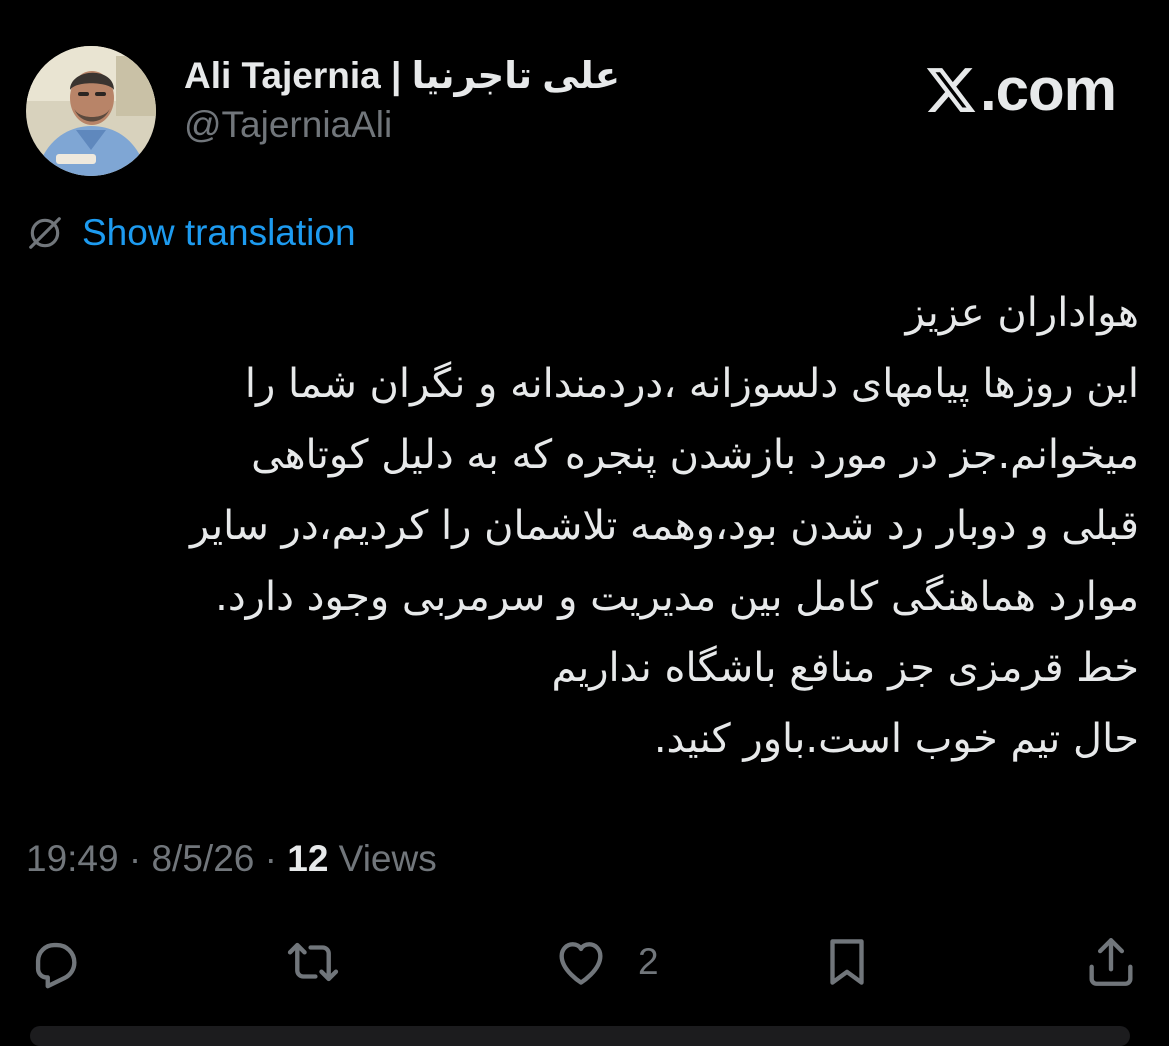 The width and height of the screenshot is (1169, 1046). What do you see at coordinates (581, 963) in the screenshot?
I see `heart-icon` at bounding box center [581, 963].